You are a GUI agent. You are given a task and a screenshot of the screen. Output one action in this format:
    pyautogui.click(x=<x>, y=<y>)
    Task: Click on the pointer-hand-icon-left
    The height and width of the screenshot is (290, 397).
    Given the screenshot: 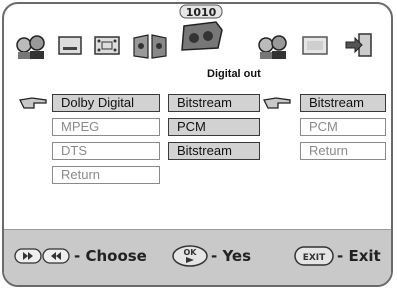 What is the action you would take?
    pyautogui.click(x=34, y=105)
    